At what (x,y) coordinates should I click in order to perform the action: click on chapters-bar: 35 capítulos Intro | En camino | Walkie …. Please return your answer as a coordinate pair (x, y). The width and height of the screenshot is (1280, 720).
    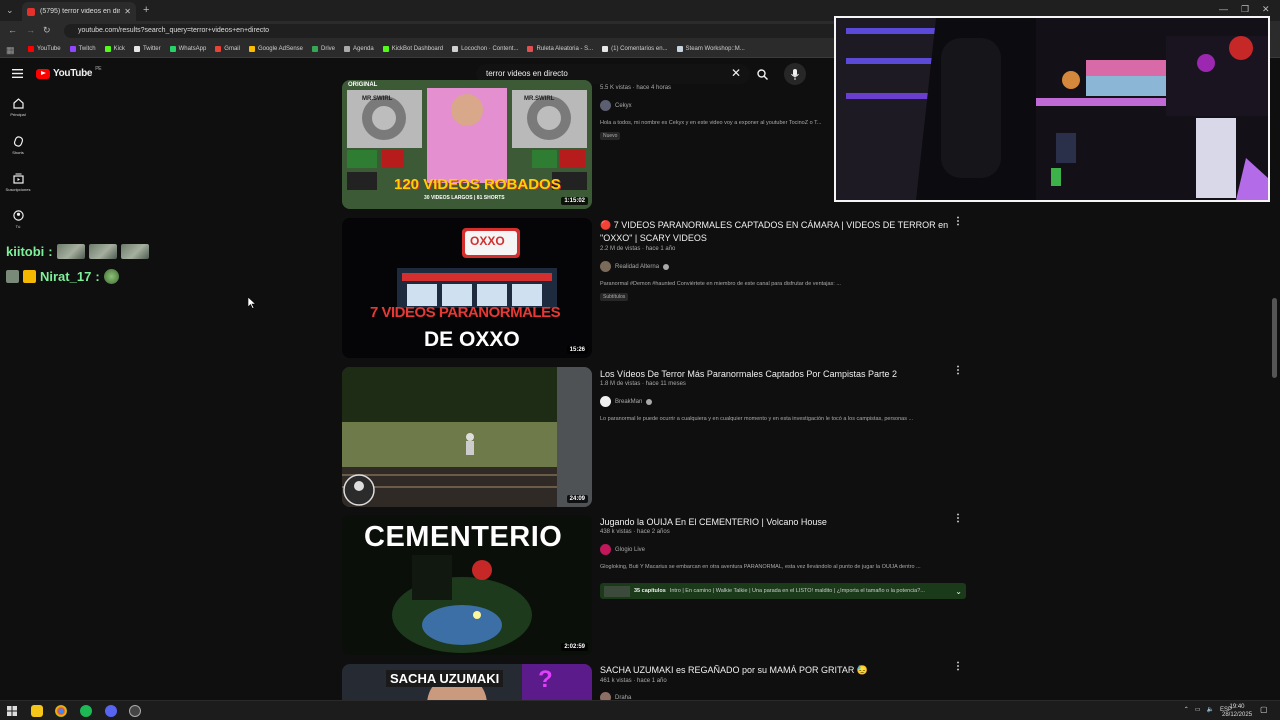
    Looking at the image, I should click on (783, 591).